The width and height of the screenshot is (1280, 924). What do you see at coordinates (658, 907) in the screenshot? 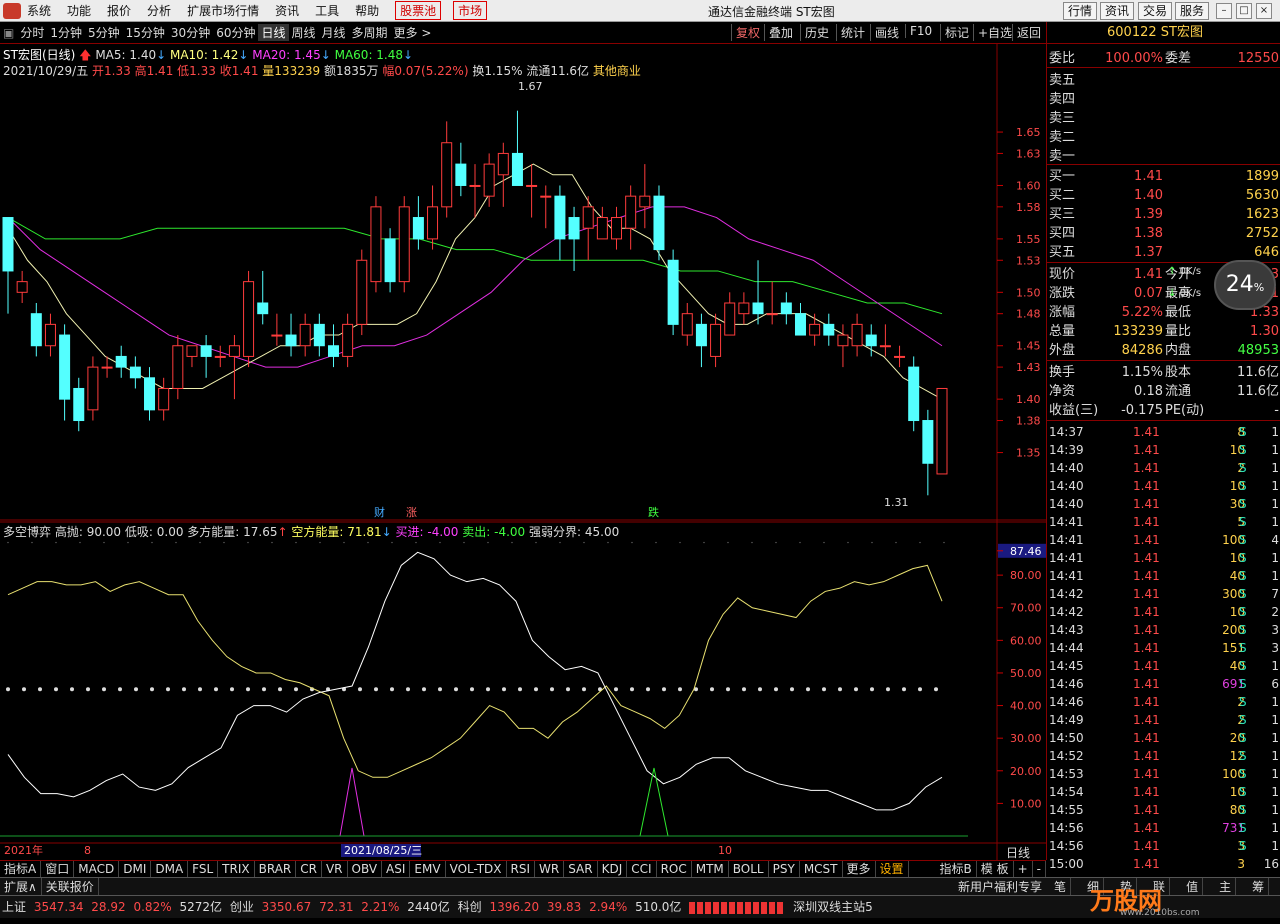
I see `kc-amount: 510.0亿` at bounding box center [658, 907].